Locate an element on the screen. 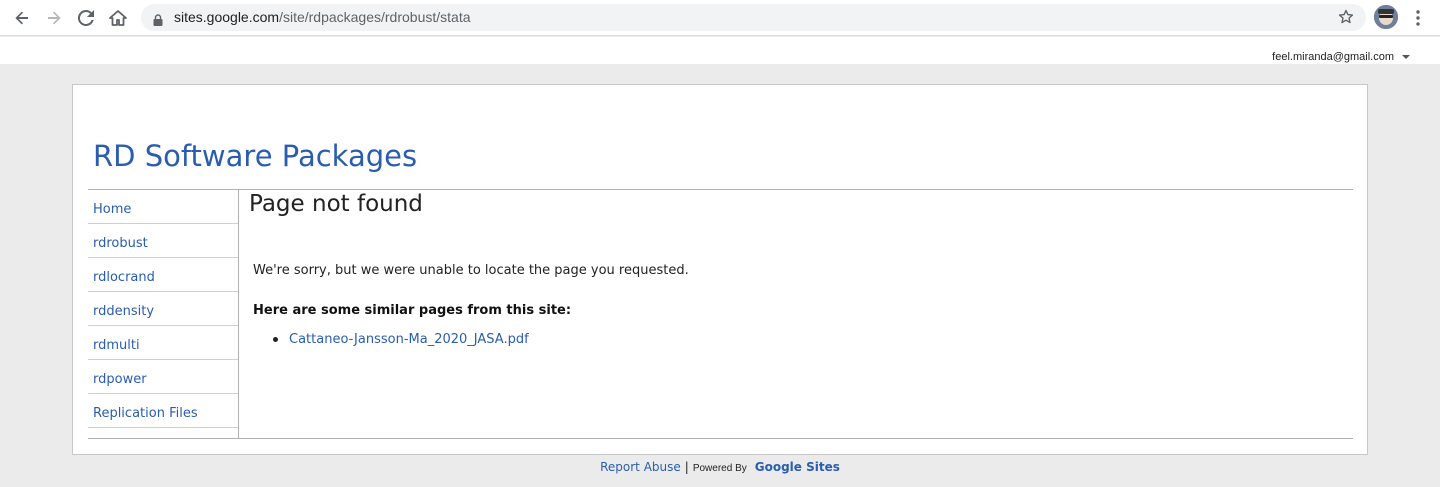 The height and width of the screenshot is (487, 1440). footer-divider is located at coordinates (720, 438).